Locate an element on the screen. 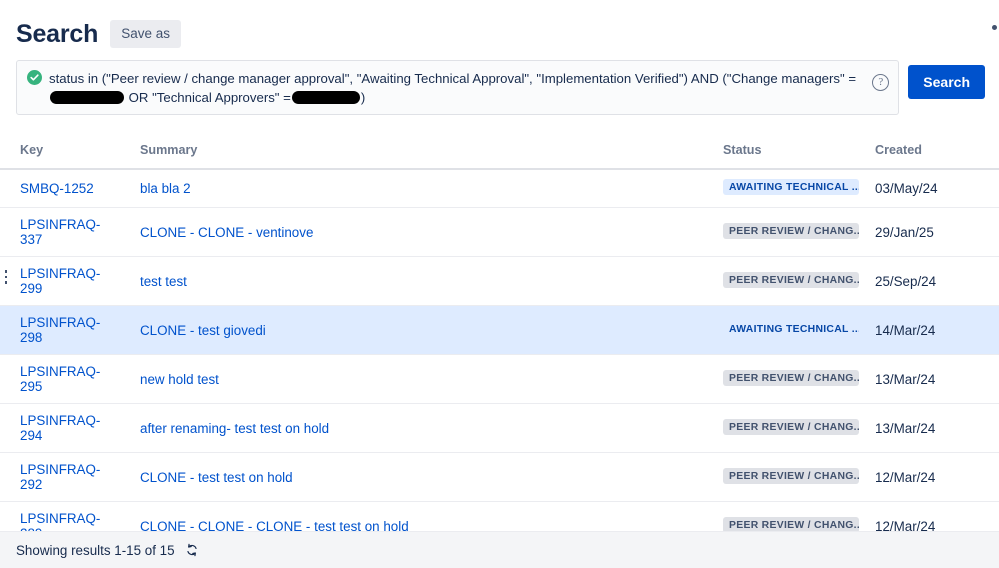 This screenshot has height=568, width=999. refresh-icon is located at coordinates (192, 550).